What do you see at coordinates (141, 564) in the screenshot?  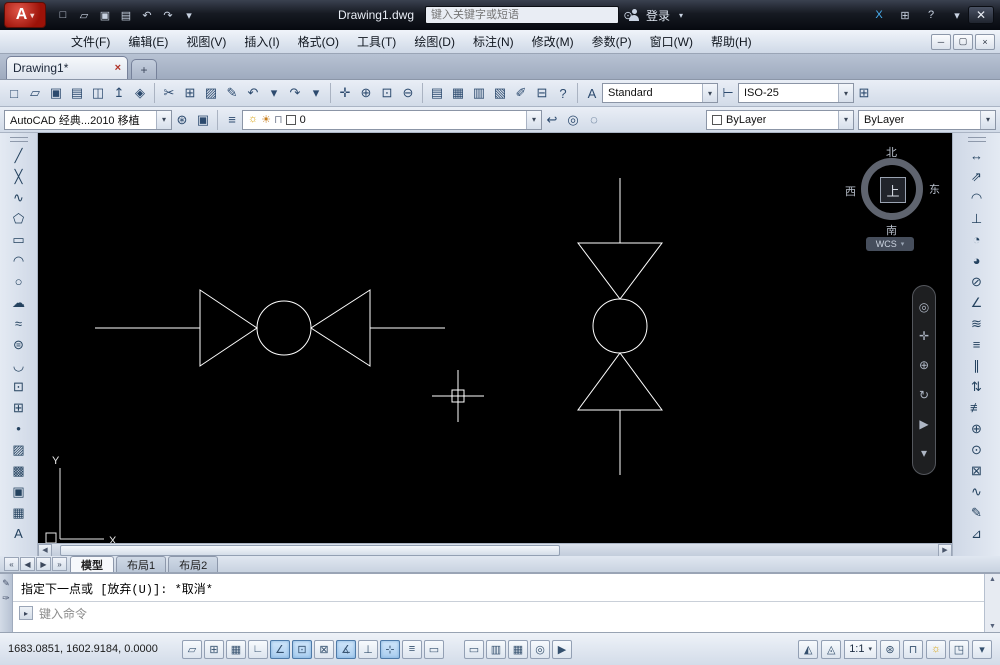 I see `tab-layout1: 布局1` at bounding box center [141, 564].